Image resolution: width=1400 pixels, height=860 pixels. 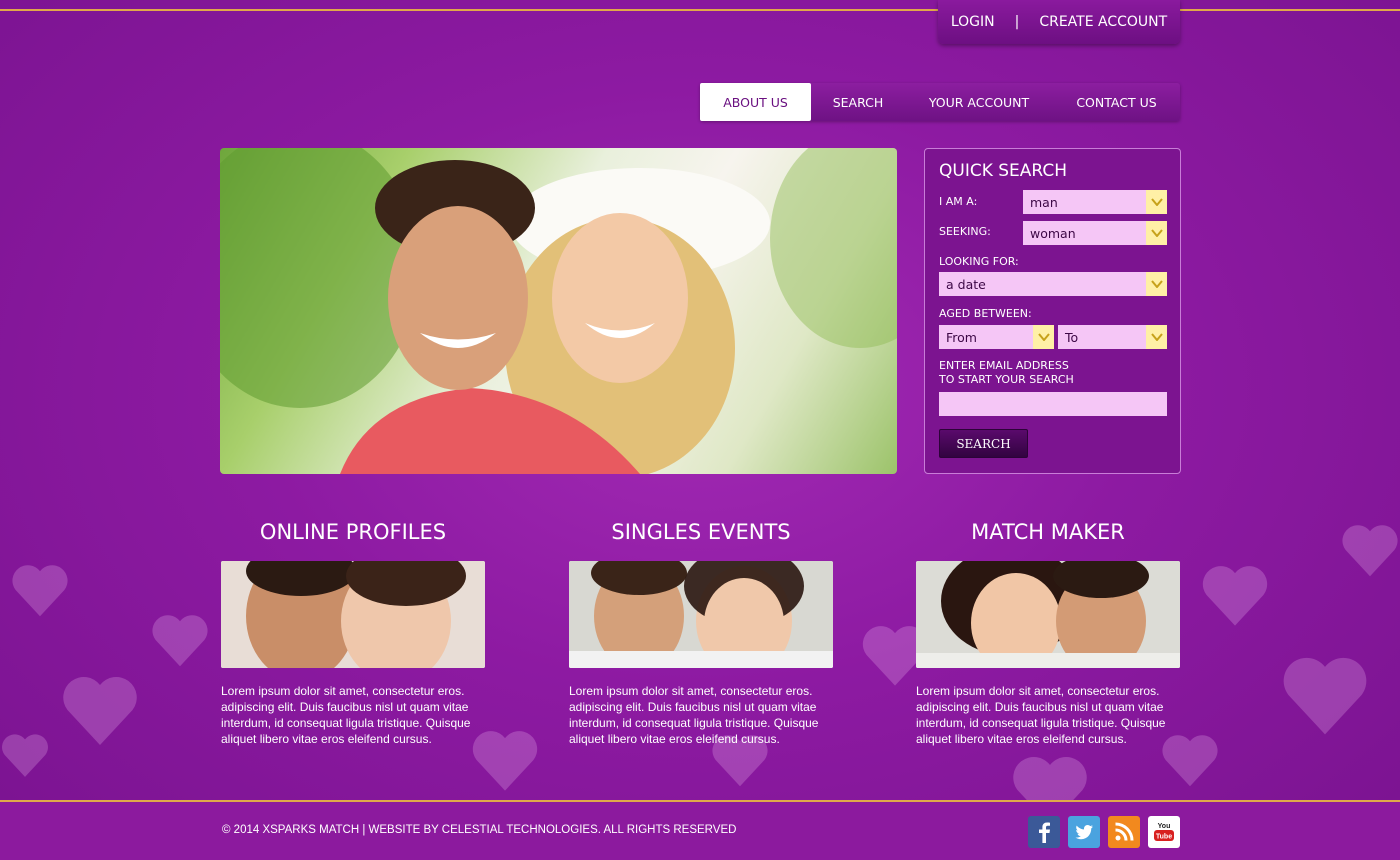 What do you see at coordinates (1112, 337) in the screenshot?
I see `age-to-select: To` at bounding box center [1112, 337].